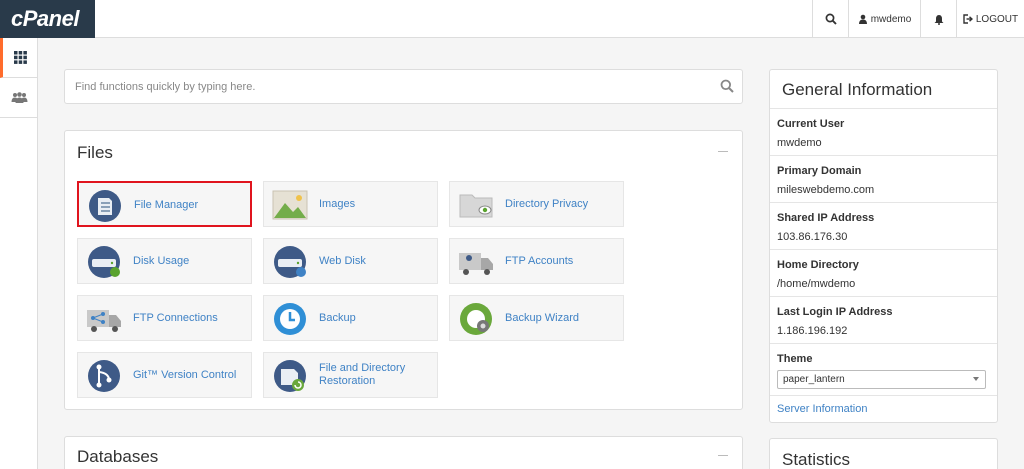 The image size is (1024, 469). What do you see at coordinates (337, 317) in the screenshot?
I see `tile-label: Backup` at bounding box center [337, 317].